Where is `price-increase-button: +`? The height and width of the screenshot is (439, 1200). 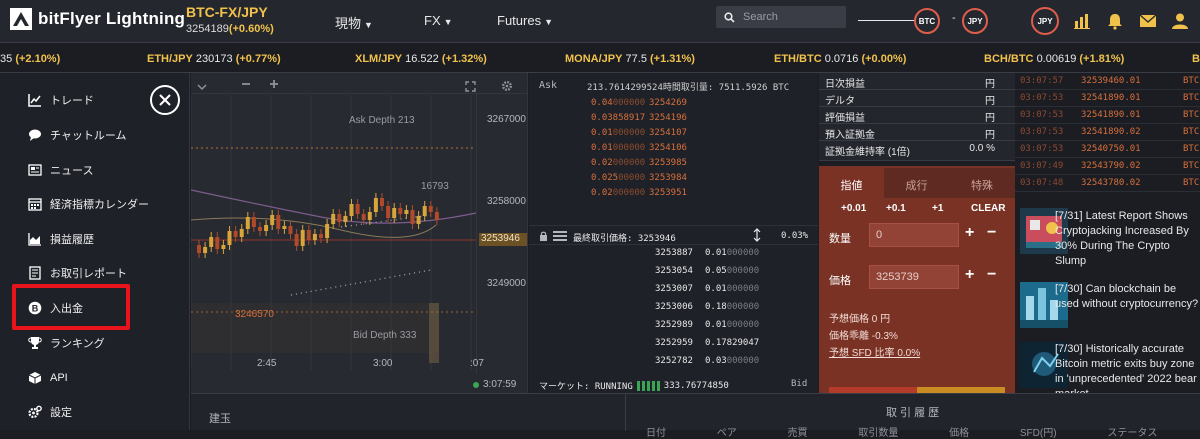 price-increase-button: + is located at coordinates (969, 275).